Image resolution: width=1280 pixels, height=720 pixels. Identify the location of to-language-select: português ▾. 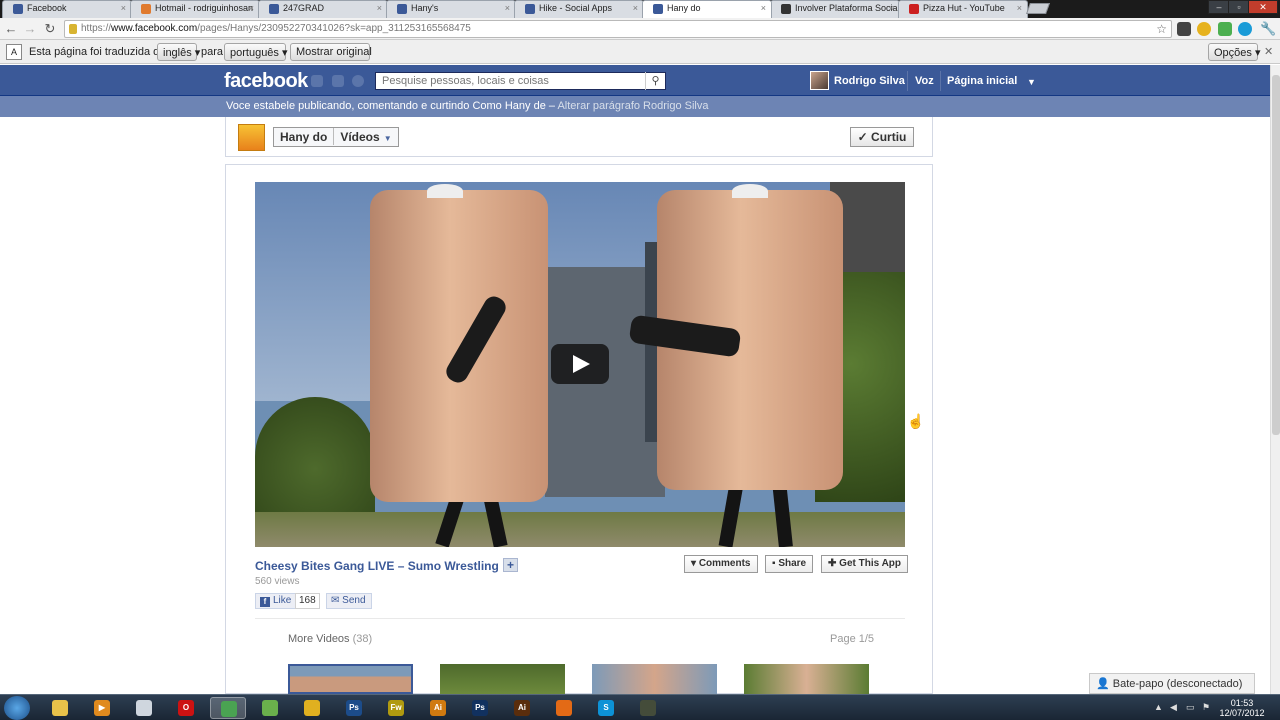
(256, 52).